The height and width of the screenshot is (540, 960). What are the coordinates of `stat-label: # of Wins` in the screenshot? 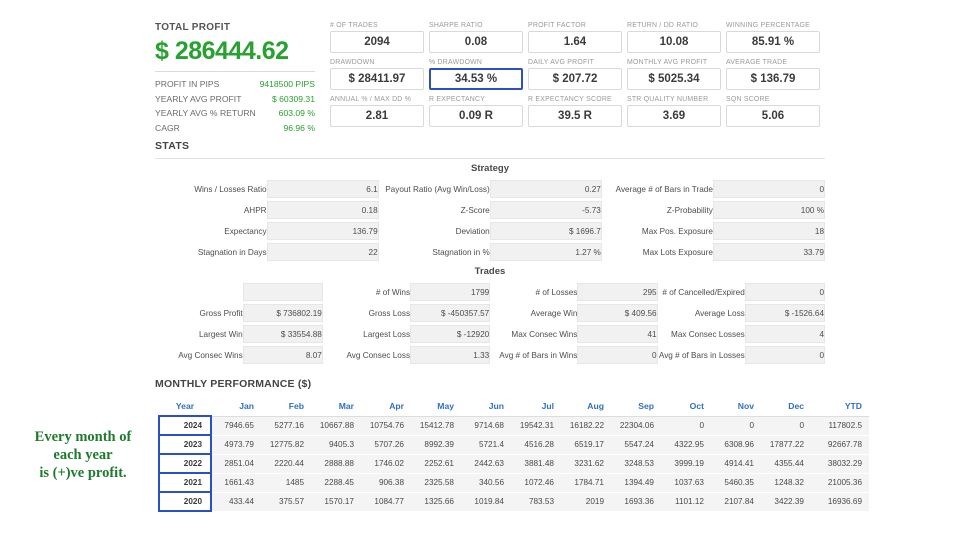 It's located at (393, 292).